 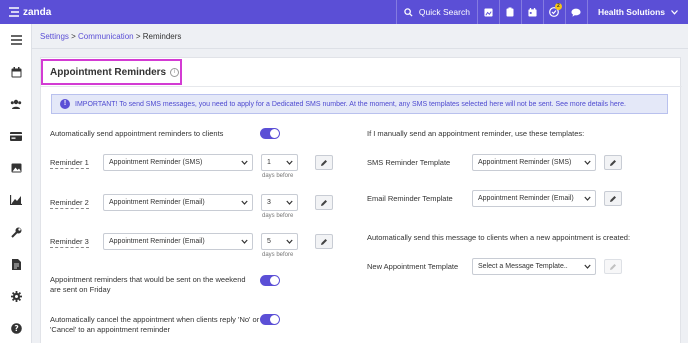 I want to click on new-appointment-template-select: Select a Message Template.., so click(x=534, y=266).